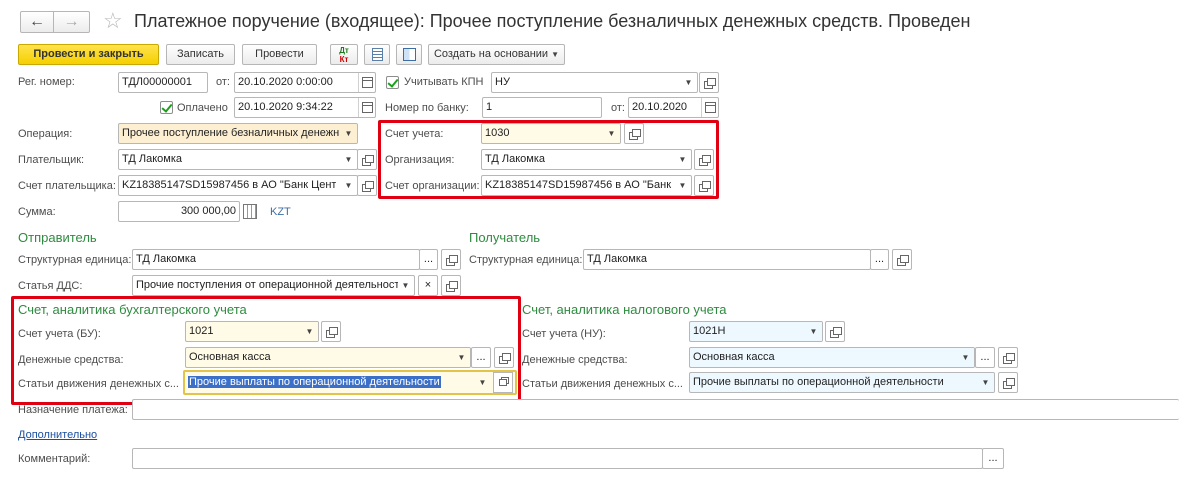 This screenshot has height=498, width=1179. Describe the element at coordinates (965, 357) in the screenshot. I see `nu-cash-dropdown-button: ▼` at that location.